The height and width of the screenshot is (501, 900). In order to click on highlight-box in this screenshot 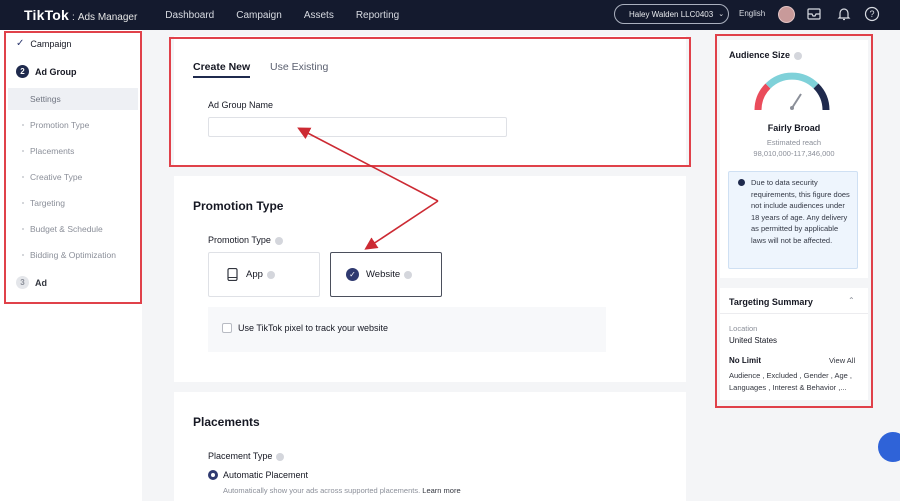, I will do `click(794, 221)`.